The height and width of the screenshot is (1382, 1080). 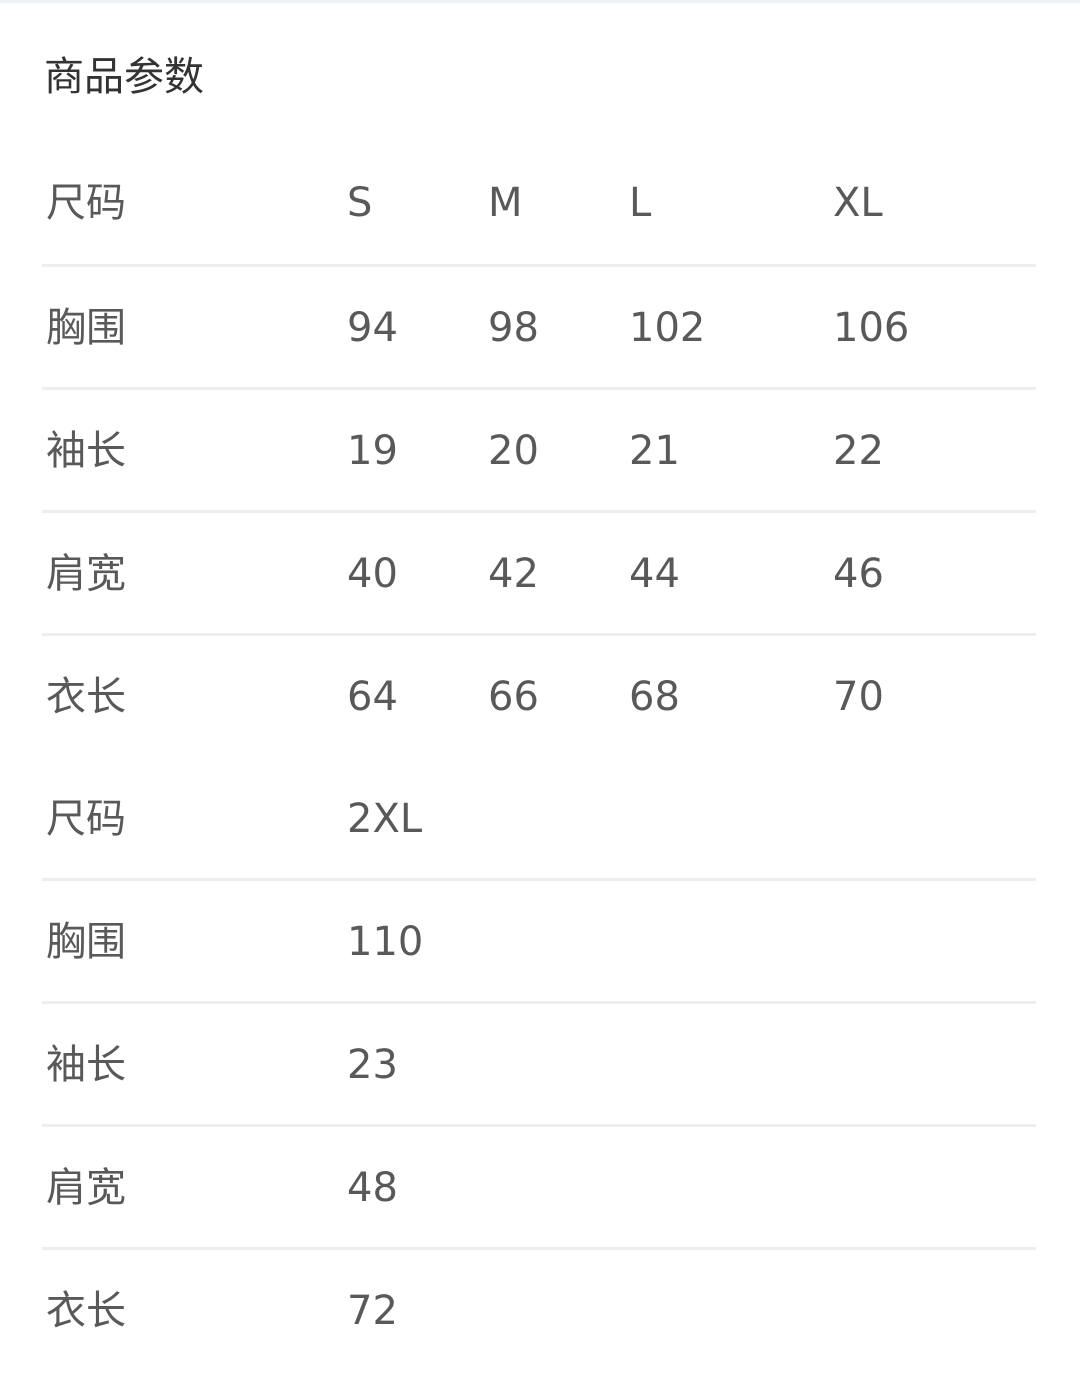 I want to click on table-cell: 19, so click(x=372, y=451).